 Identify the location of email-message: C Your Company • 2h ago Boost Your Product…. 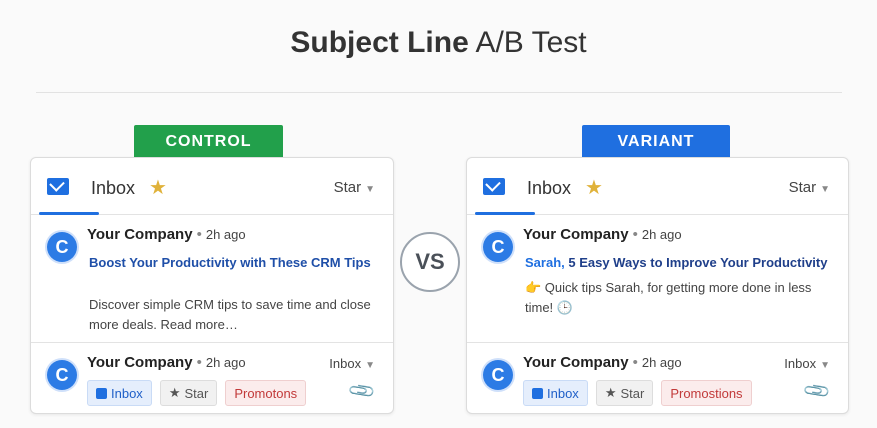
(212, 279).